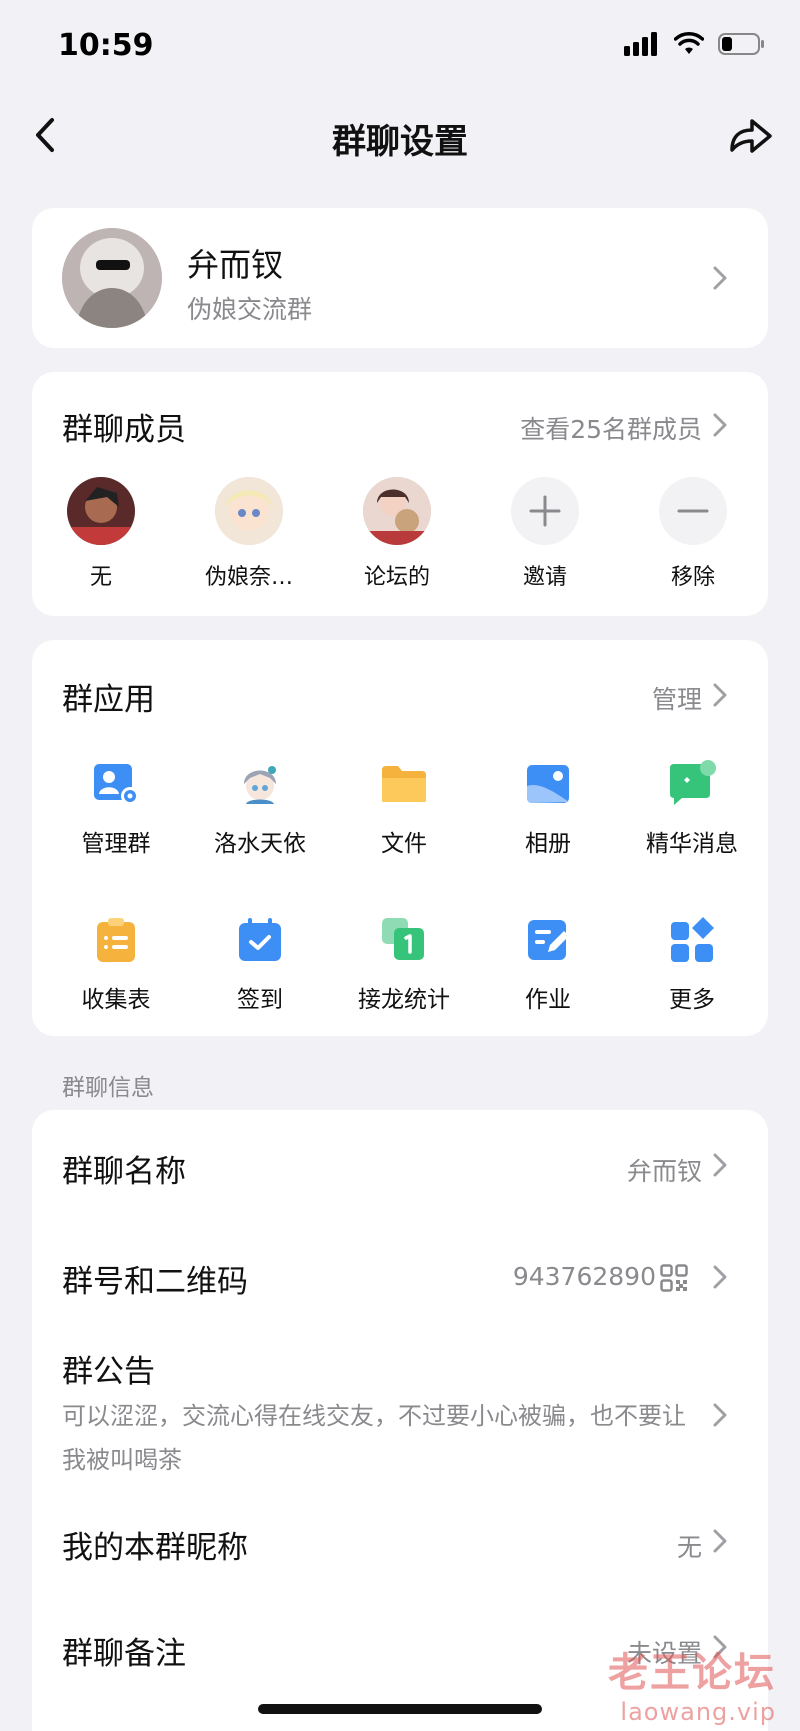 This screenshot has width=800, height=1731. I want to click on relay-count-icon, so click(404, 940).